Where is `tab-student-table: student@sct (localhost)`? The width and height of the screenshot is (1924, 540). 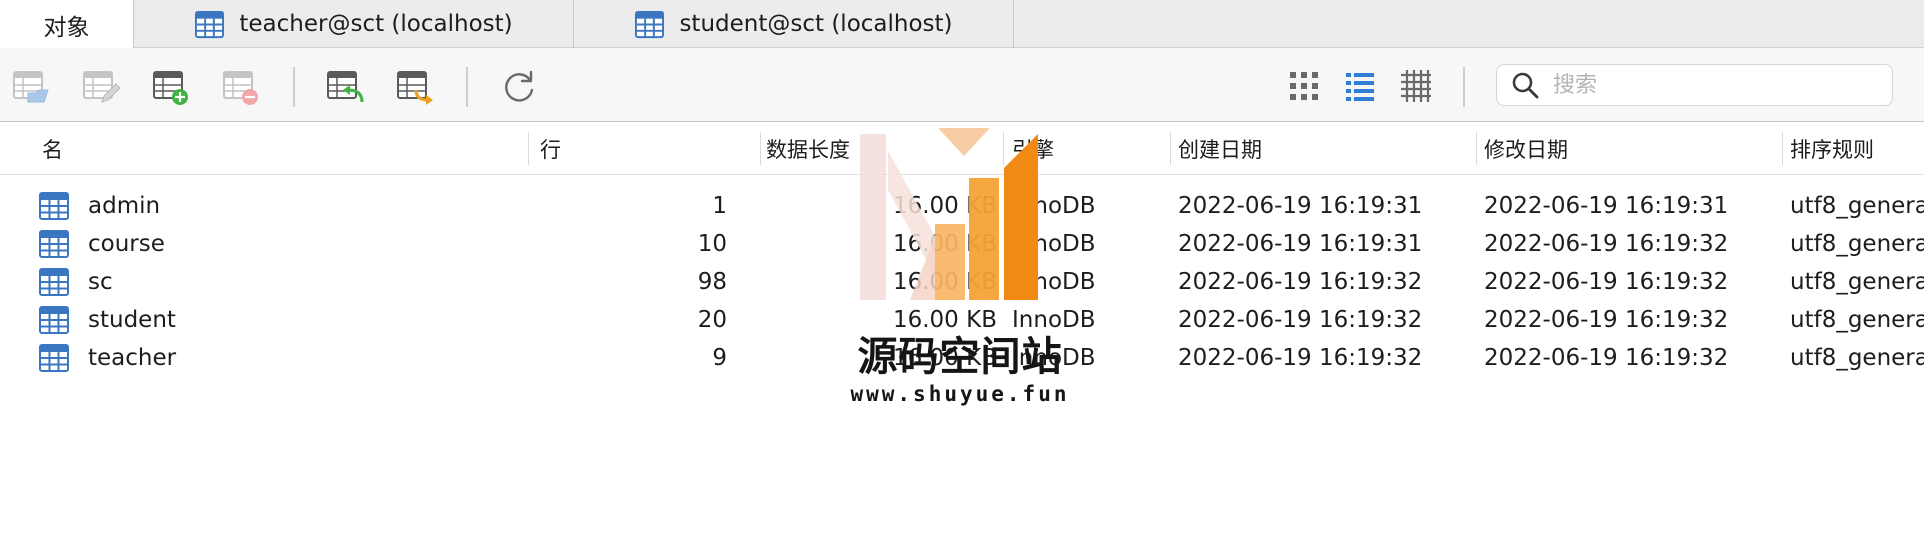
tab-student-table: student@sct (localhost) is located at coordinates (794, 24).